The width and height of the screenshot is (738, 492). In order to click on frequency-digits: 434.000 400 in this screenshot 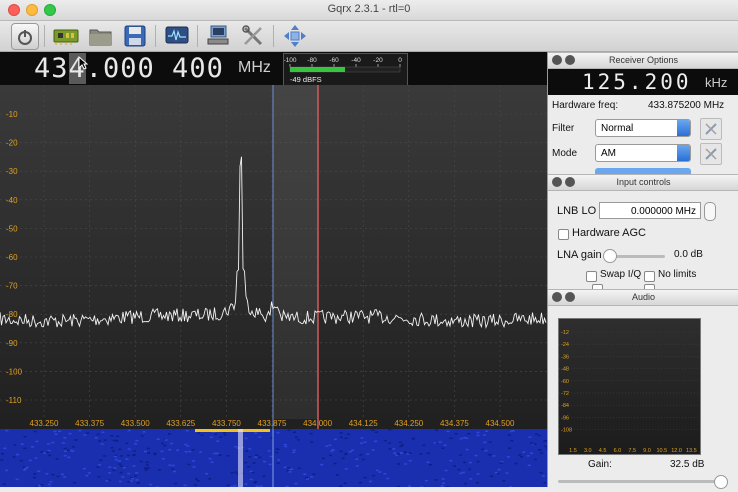, I will do `click(129, 68)`.